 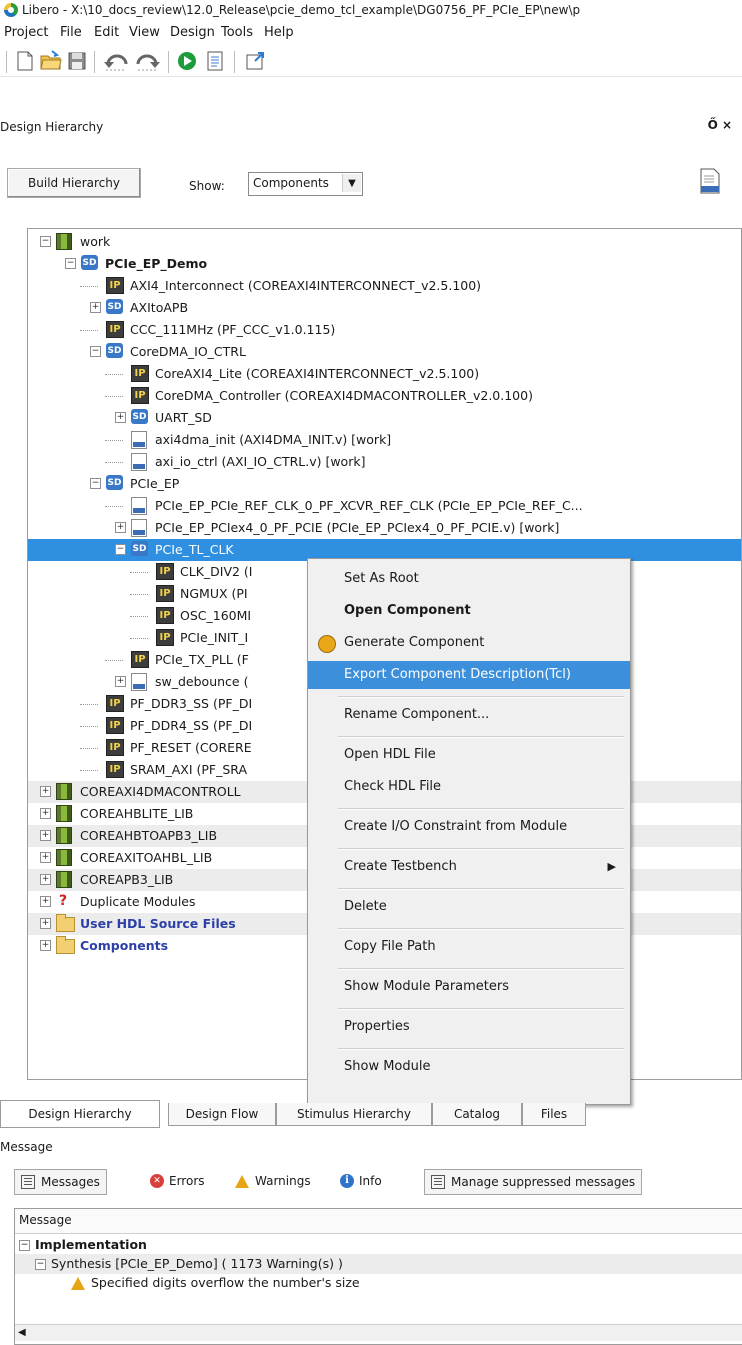 What do you see at coordinates (469, 947) in the screenshot?
I see `menu-item-copy-file-path: Copy File Path` at bounding box center [469, 947].